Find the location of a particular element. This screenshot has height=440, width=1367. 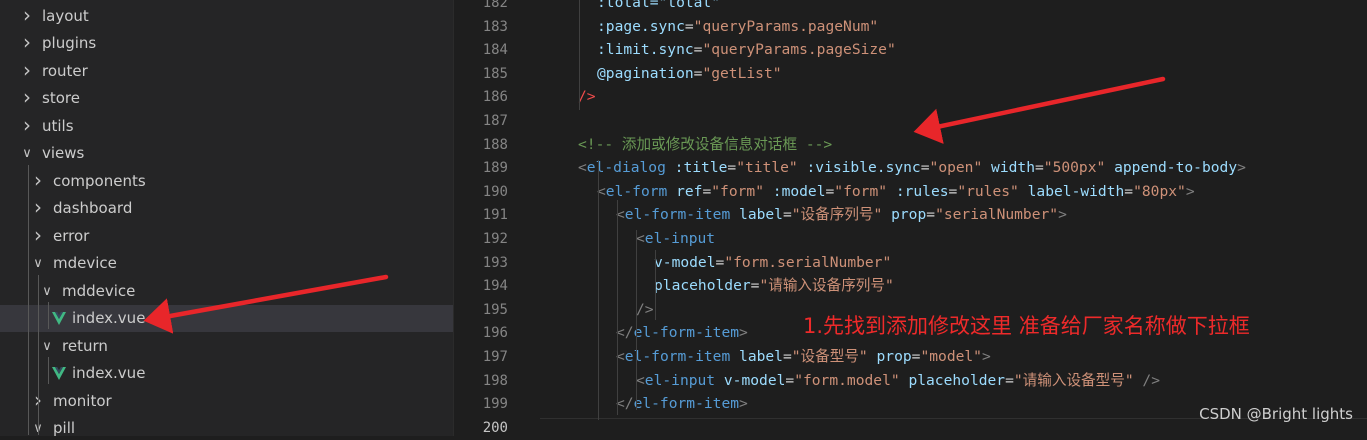

explorer-item-monitor: ›monitor is located at coordinates (226, 401).